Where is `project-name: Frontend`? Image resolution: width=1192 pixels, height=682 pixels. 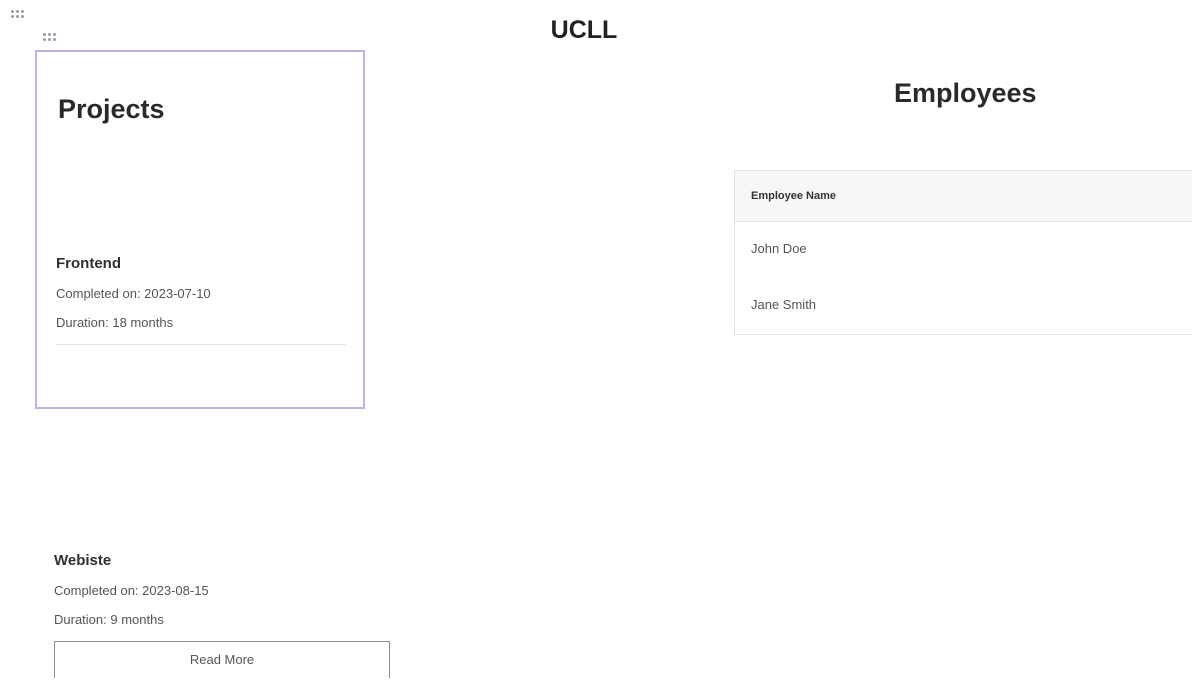 project-name: Frontend is located at coordinates (88, 263).